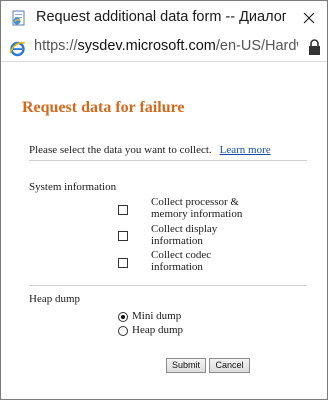  I want to click on lock-icon, so click(314, 47).